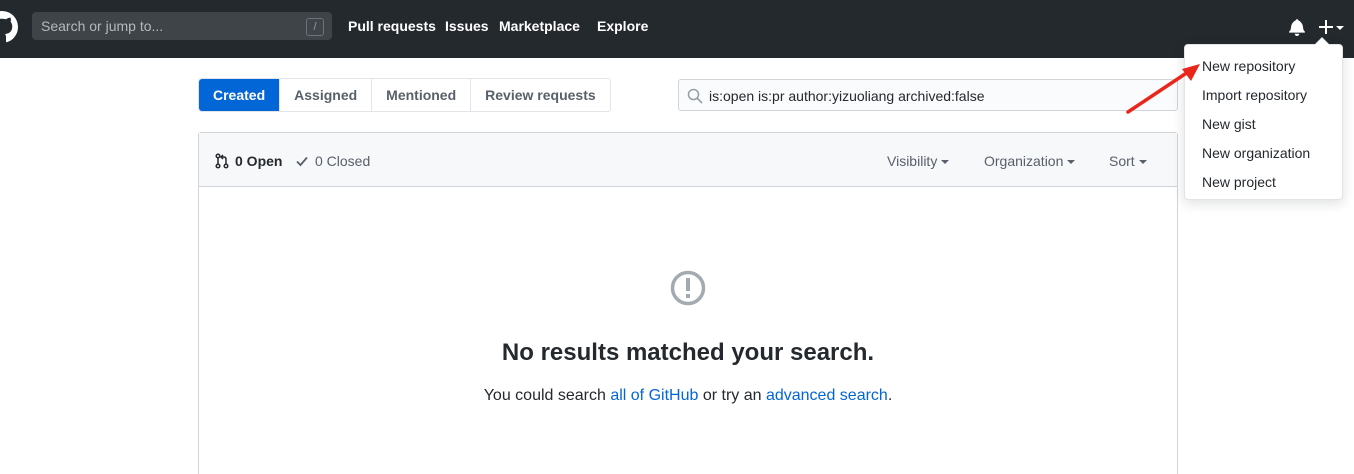 This screenshot has width=1354, height=474. What do you see at coordinates (695, 96) in the screenshot?
I see `search-icon` at bounding box center [695, 96].